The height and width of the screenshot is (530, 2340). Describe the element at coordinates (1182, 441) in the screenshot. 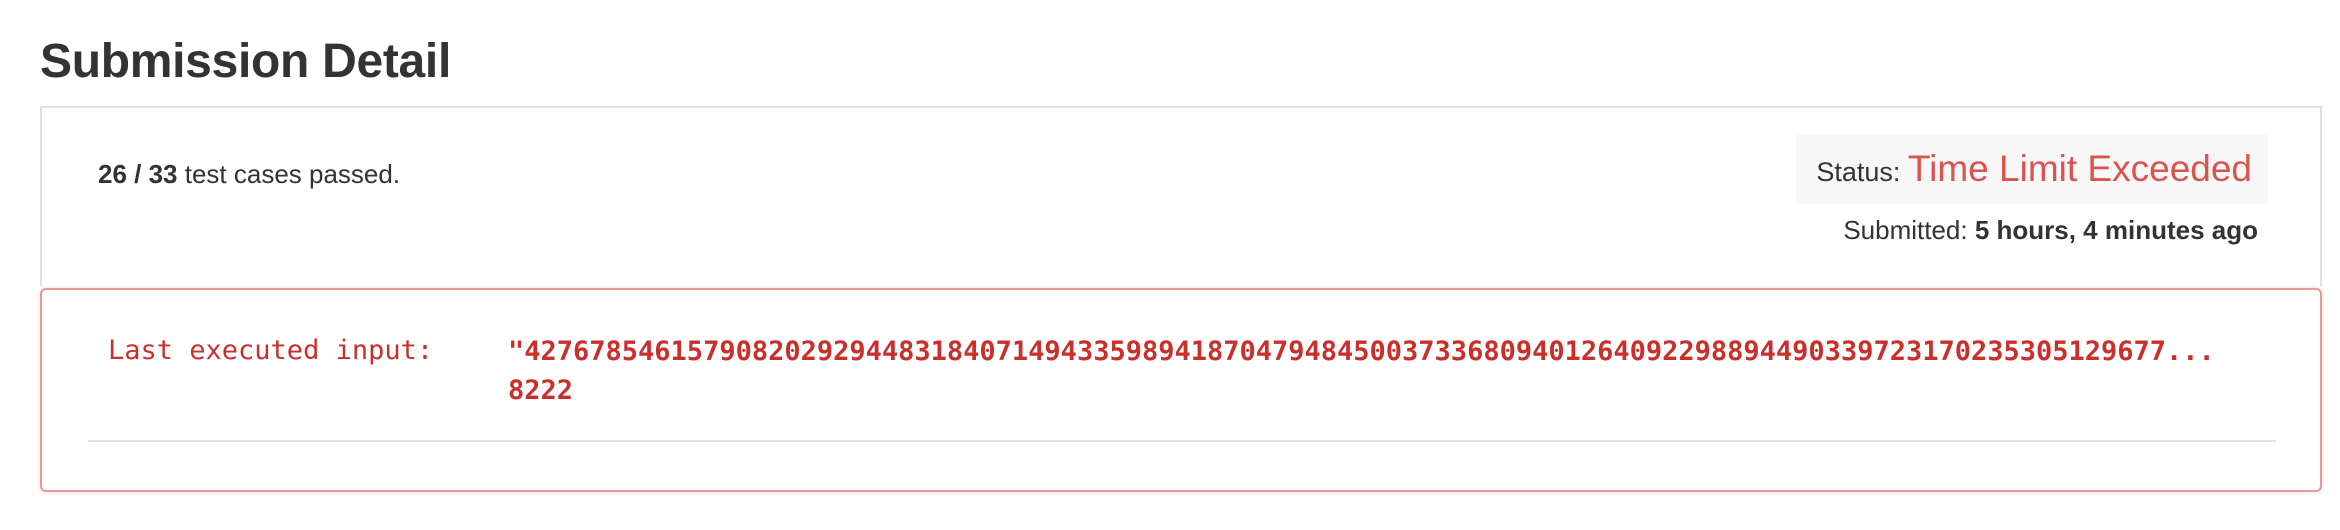

I see `panel-divider` at that location.